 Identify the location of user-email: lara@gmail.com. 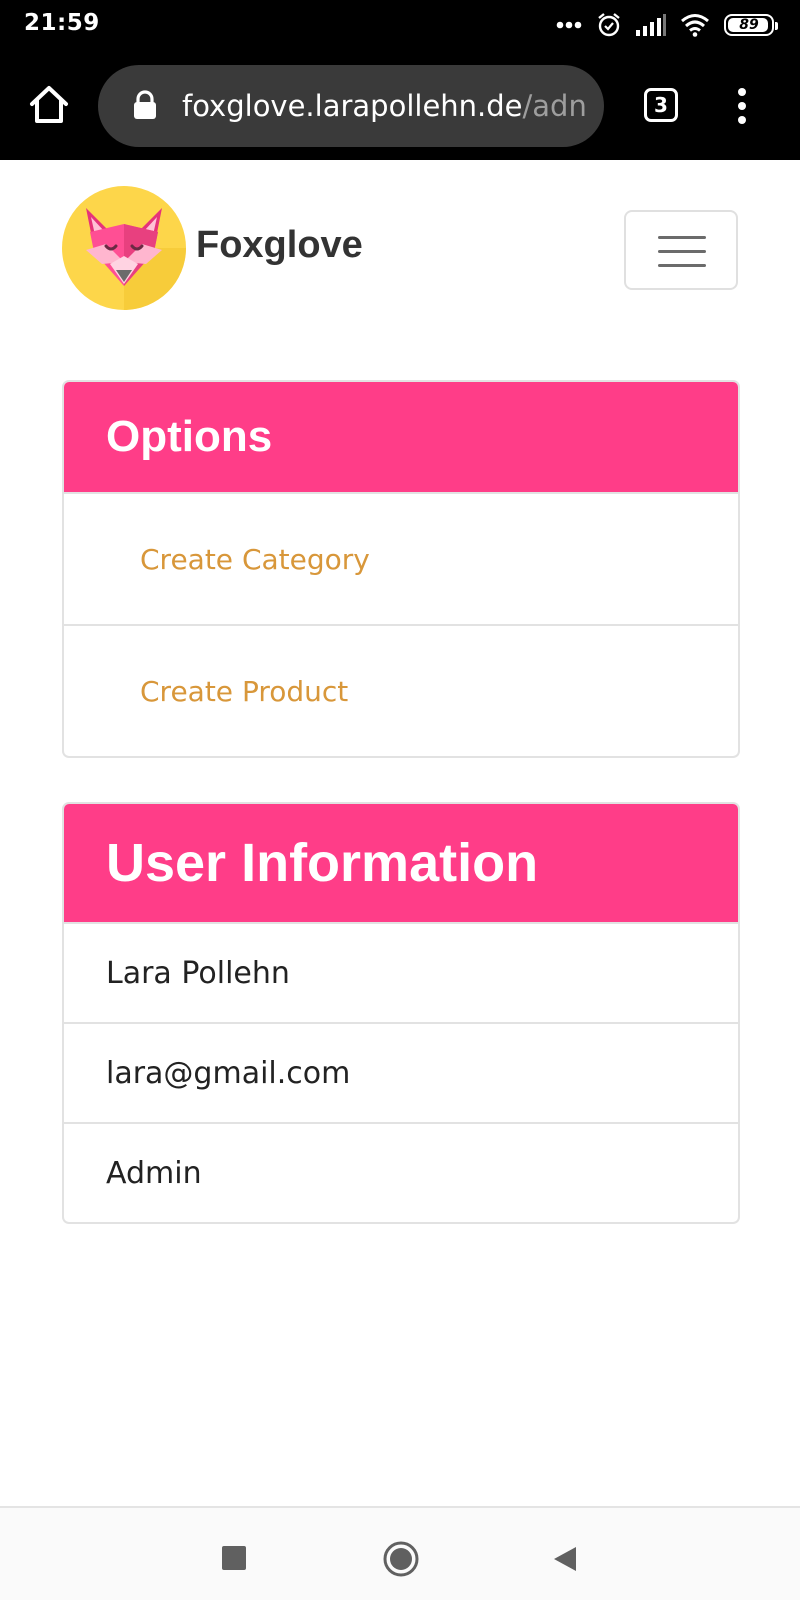
(401, 1072).